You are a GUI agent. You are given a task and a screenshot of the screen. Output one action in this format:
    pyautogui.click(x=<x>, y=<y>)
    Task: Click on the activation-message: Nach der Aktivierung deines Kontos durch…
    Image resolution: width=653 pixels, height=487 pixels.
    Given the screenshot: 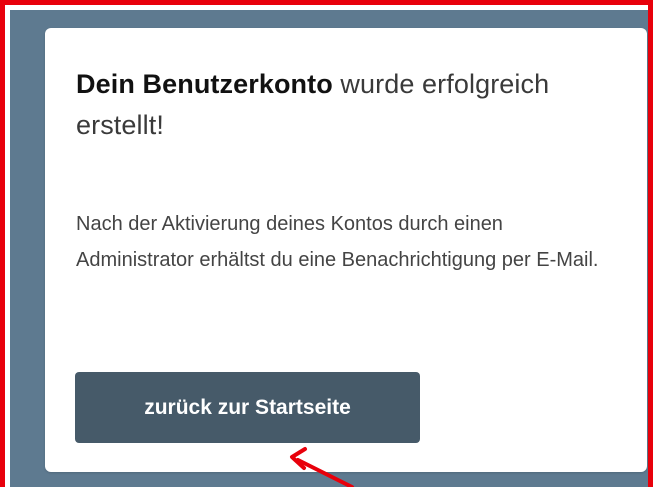 What is the action you would take?
    pyautogui.click(x=337, y=242)
    